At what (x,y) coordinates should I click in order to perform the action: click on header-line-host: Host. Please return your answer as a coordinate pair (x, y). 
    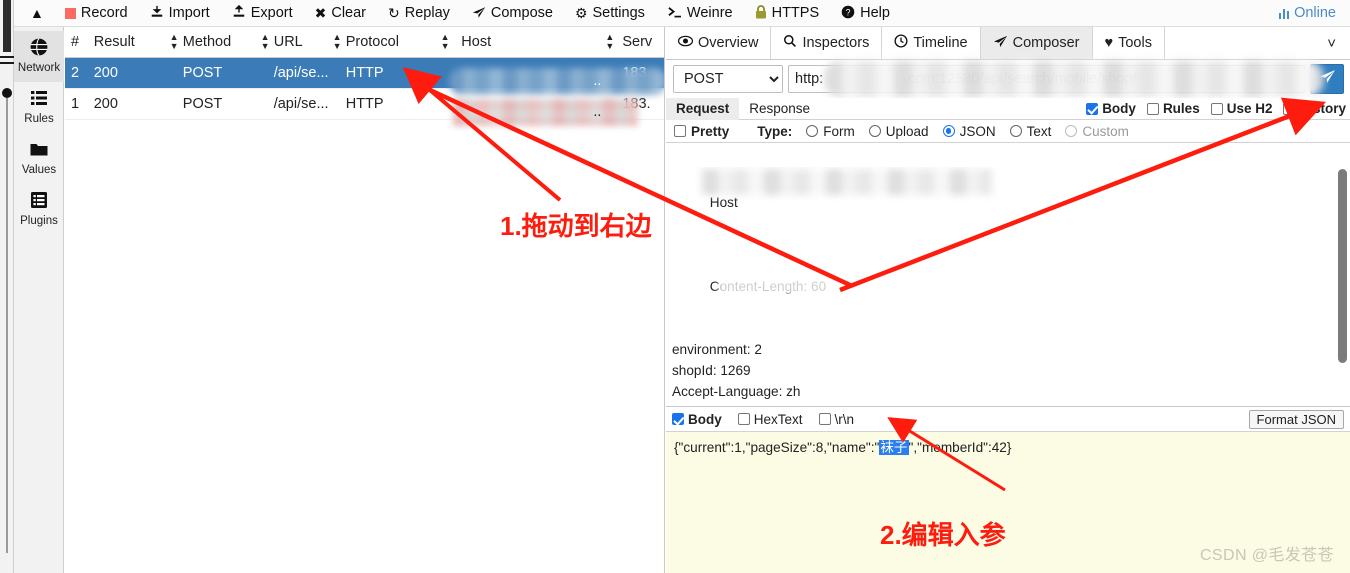
    Looking at the image, I should click on (723, 202).